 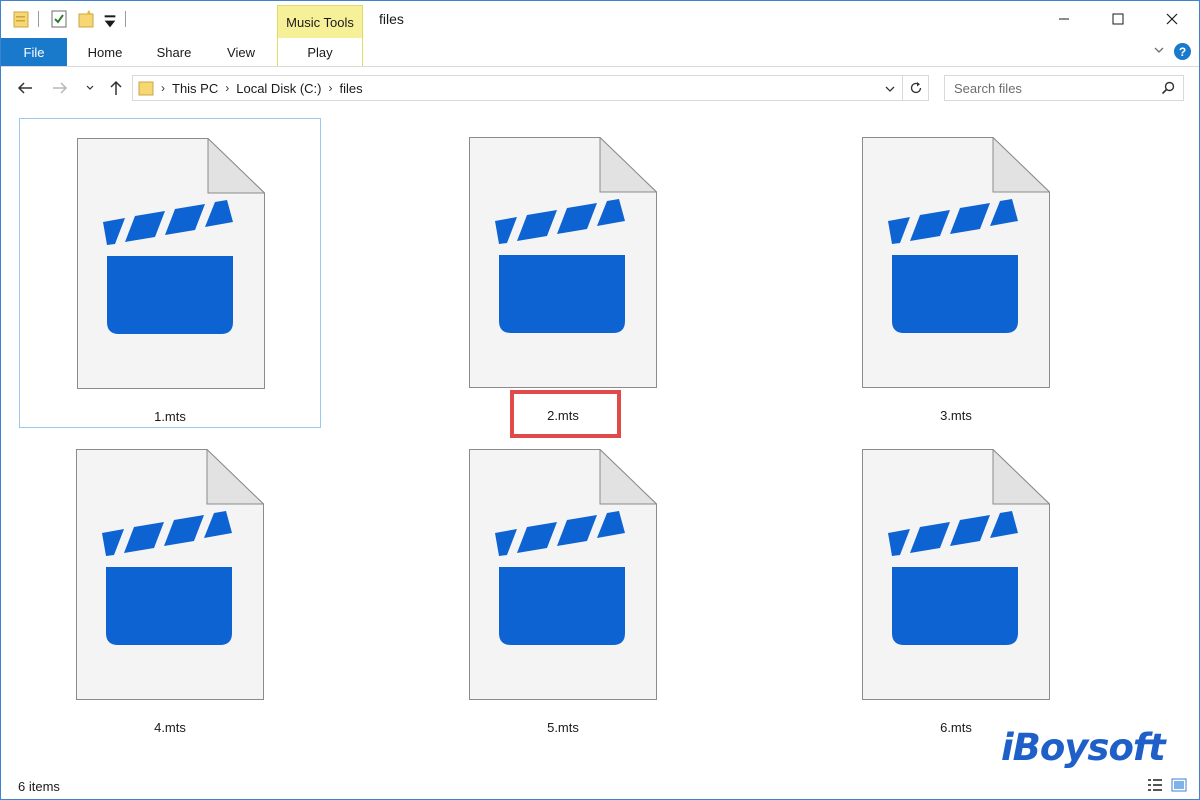 I want to click on refresh-button, so click(x=916, y=88).